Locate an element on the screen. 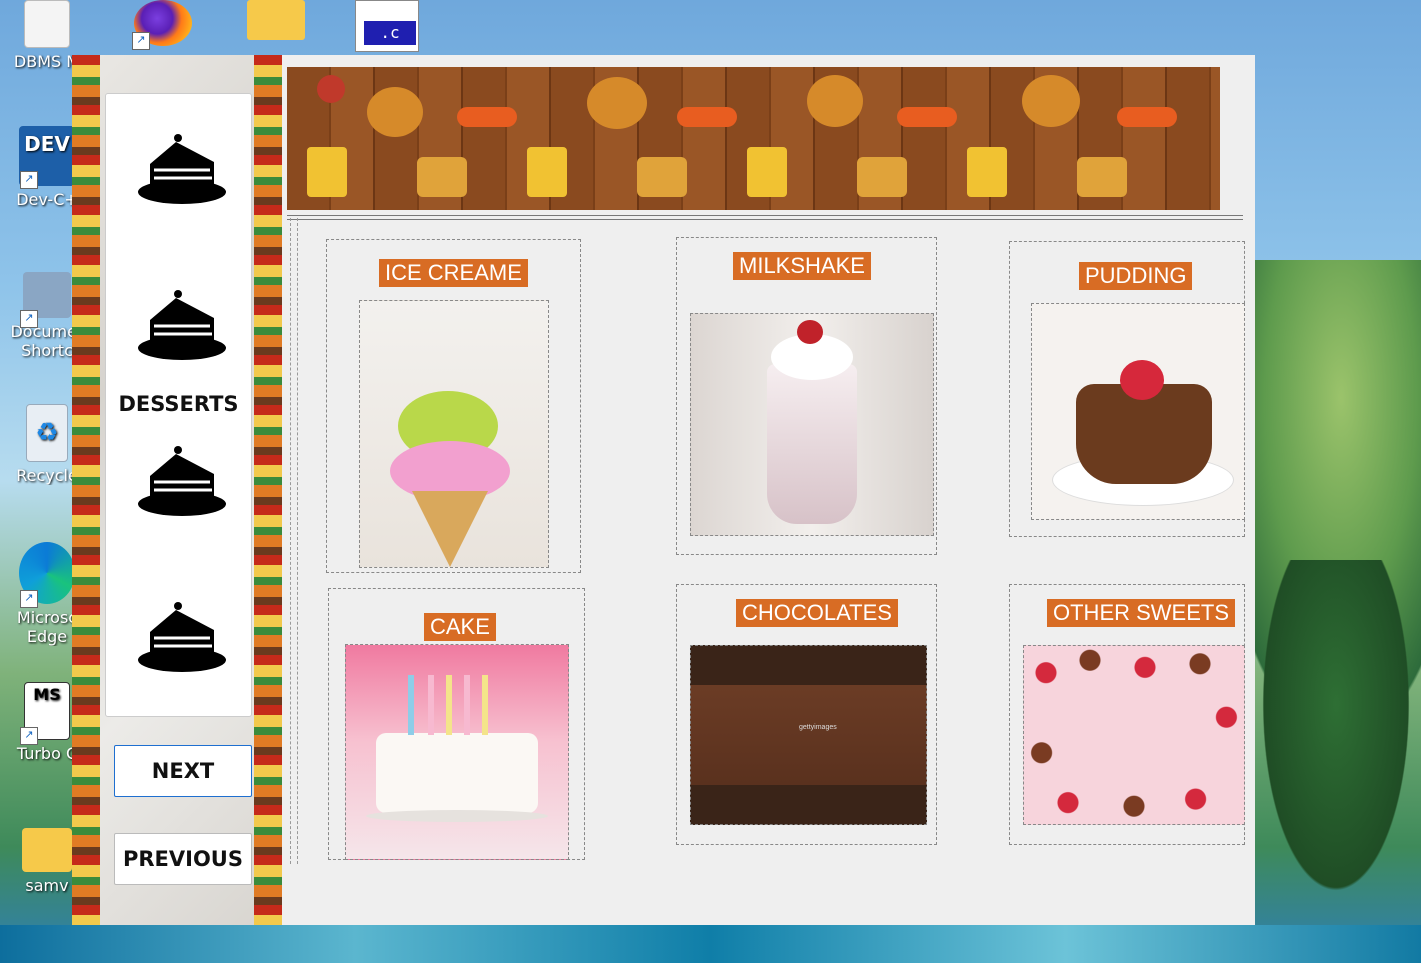 This screenshot has width=1421, height=963. category-title: DESSERTS is located at coordinates (178, 404).